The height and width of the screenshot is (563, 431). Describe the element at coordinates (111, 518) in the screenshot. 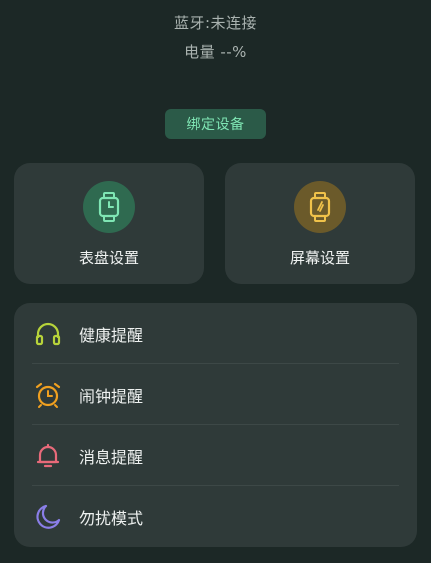

I see `menu-item-label: 勿扰模式` at that location.